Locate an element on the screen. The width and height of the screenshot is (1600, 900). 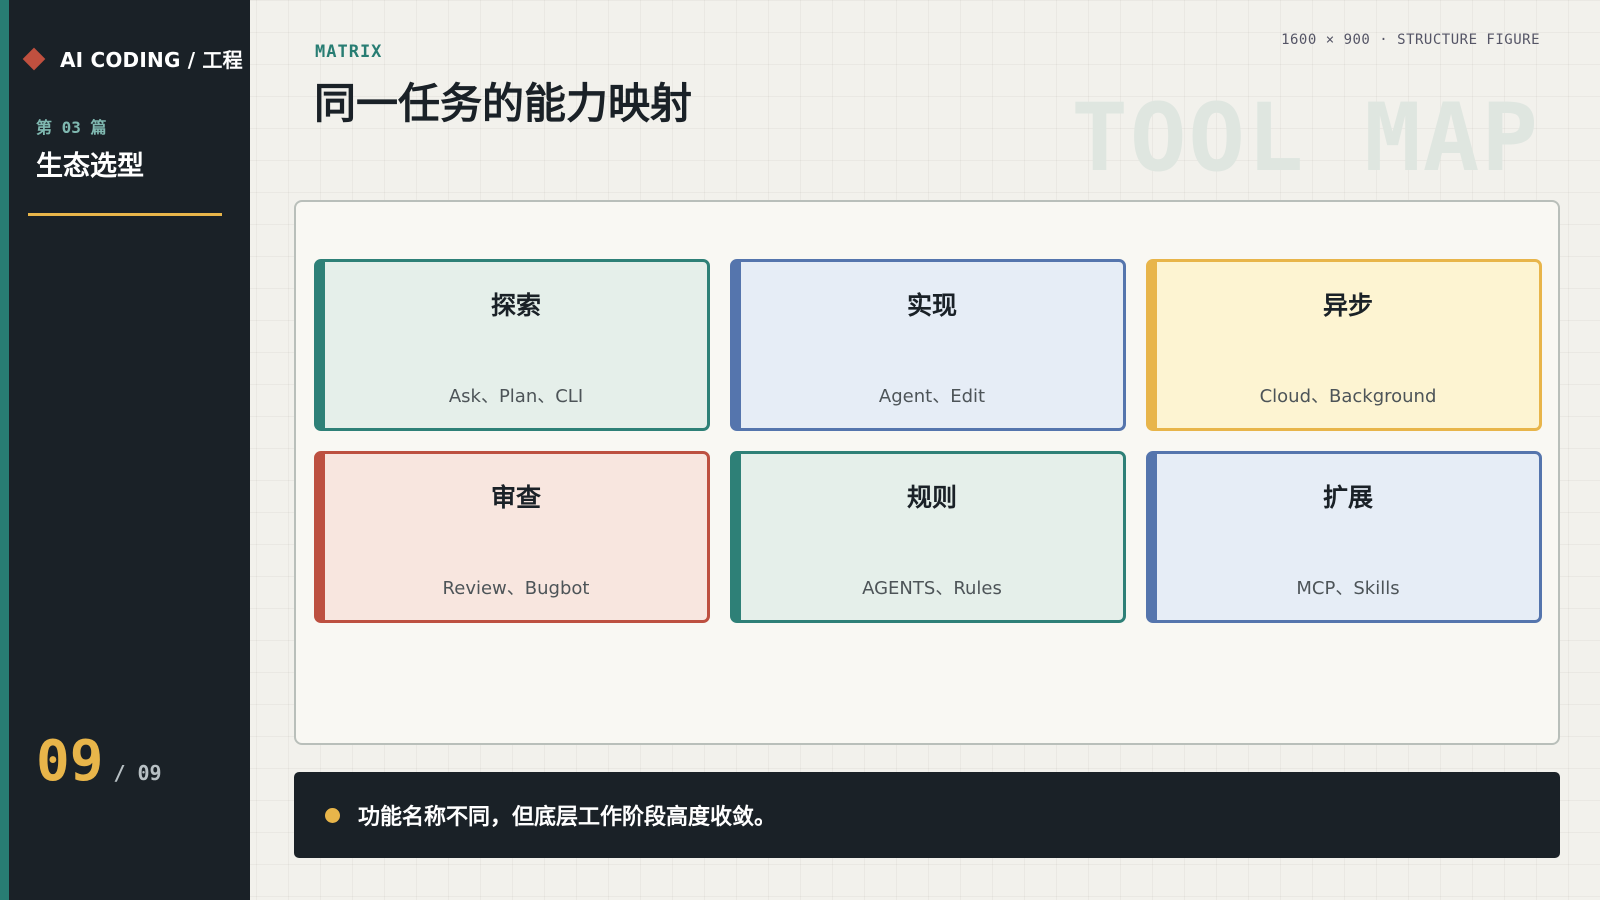
bullet-dot-icon is located at coordinates (332, 815).